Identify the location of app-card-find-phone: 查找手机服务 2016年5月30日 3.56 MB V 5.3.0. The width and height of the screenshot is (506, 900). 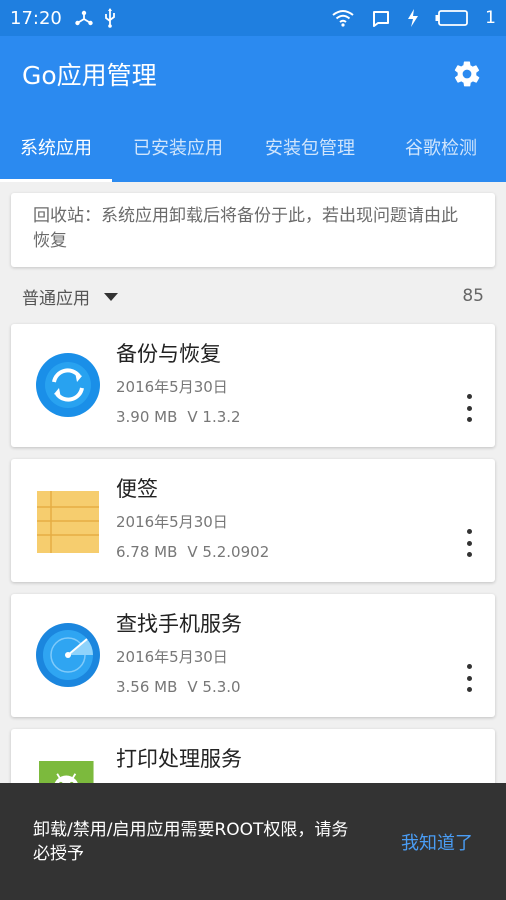
(253, 655).